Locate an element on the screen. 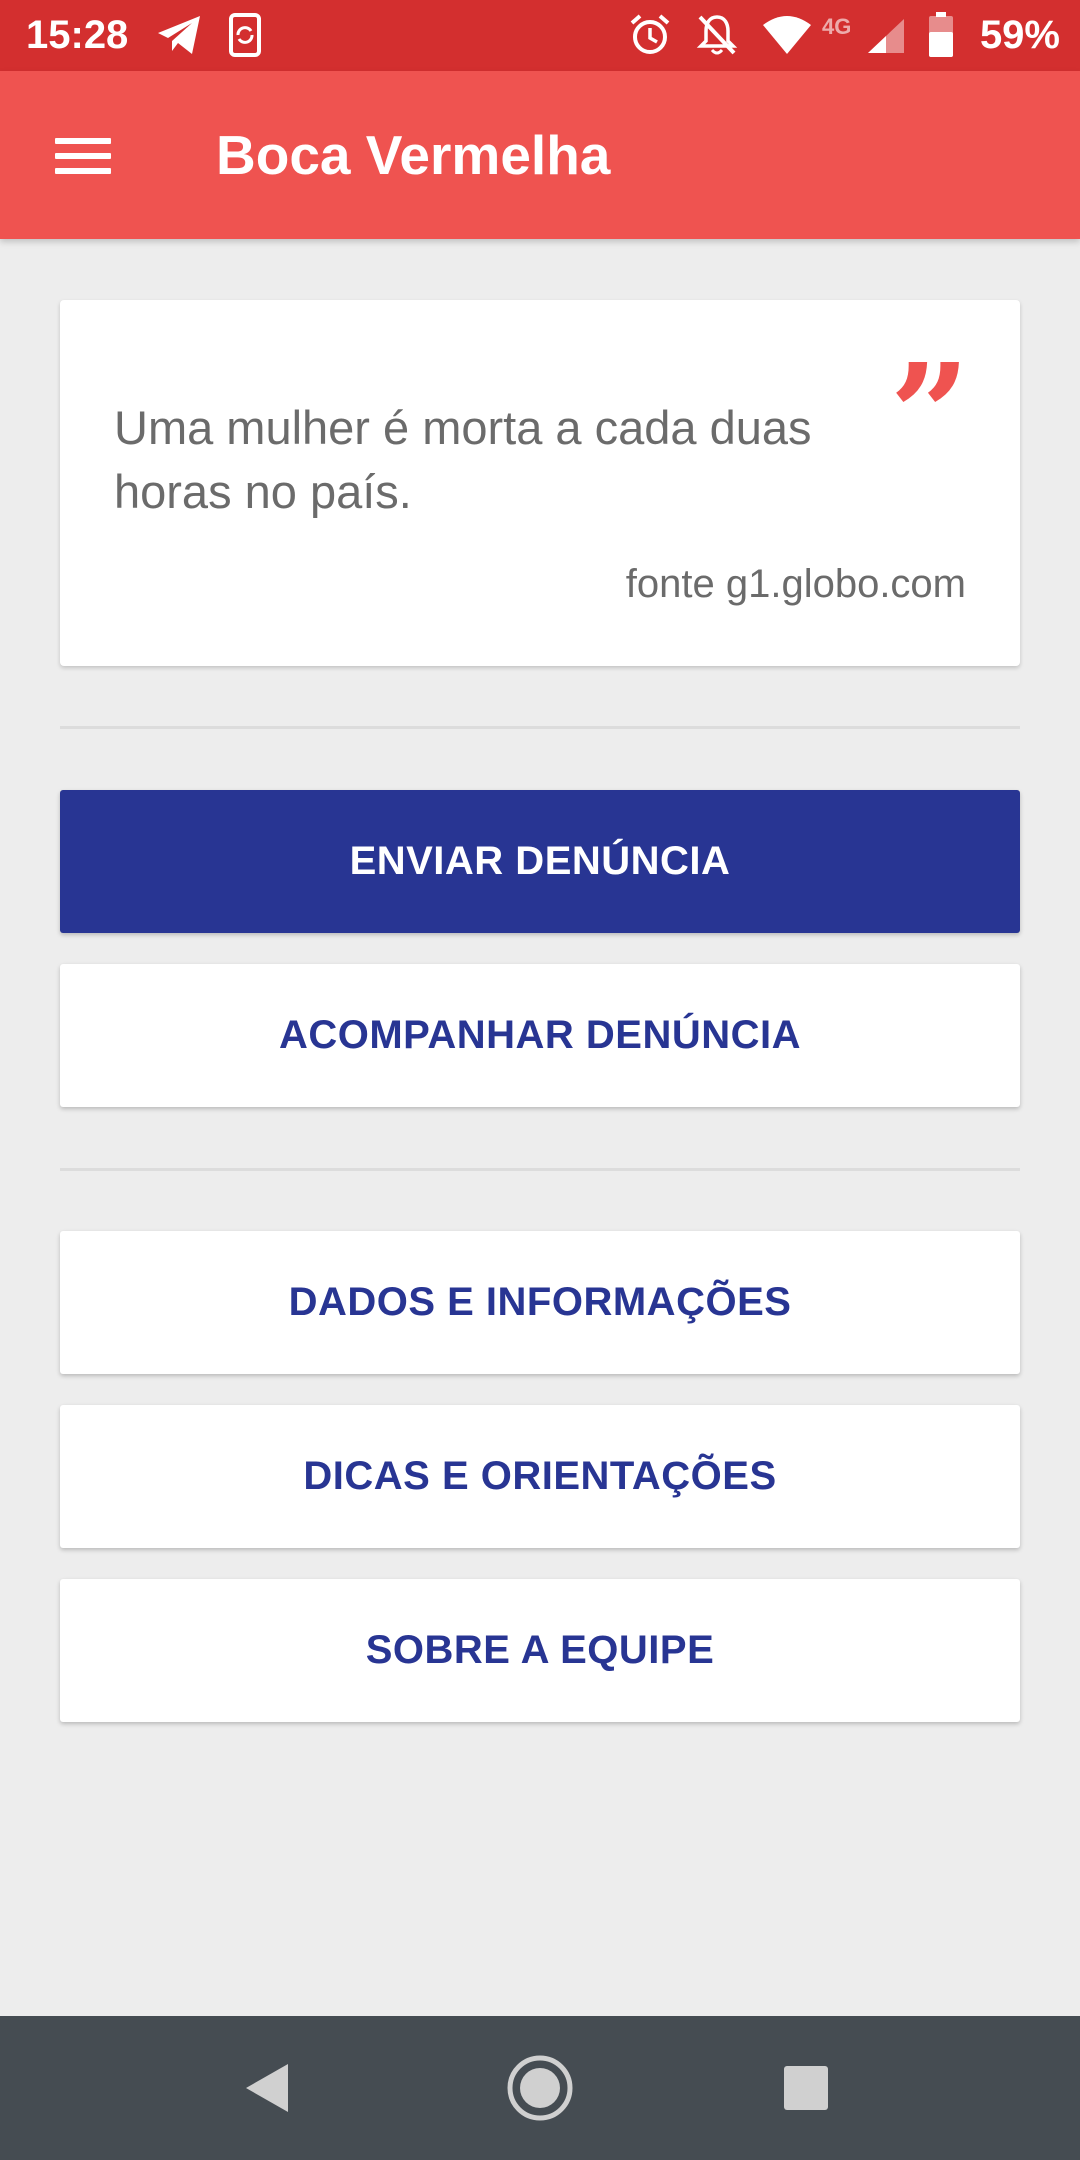 The height and width of the screenshot is (2160, 1080). data-info-button: DADOS E INFORMAÇÕES is located at coordinates (540, 1302).